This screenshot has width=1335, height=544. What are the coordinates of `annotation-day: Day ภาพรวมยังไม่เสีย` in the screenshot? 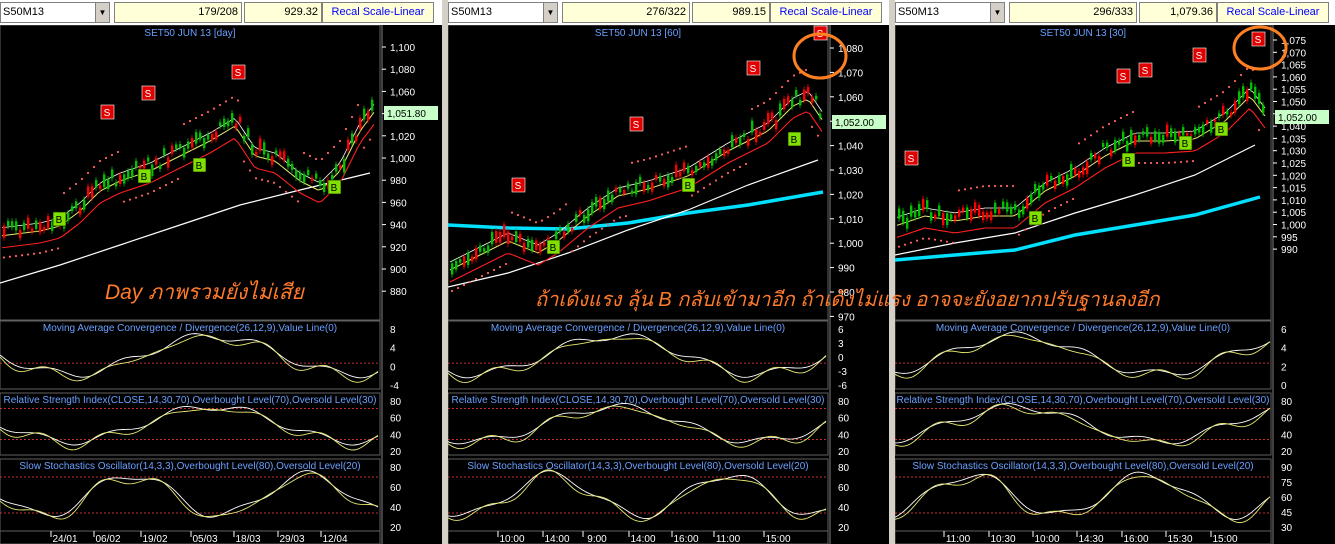 It's located at (204, 292).